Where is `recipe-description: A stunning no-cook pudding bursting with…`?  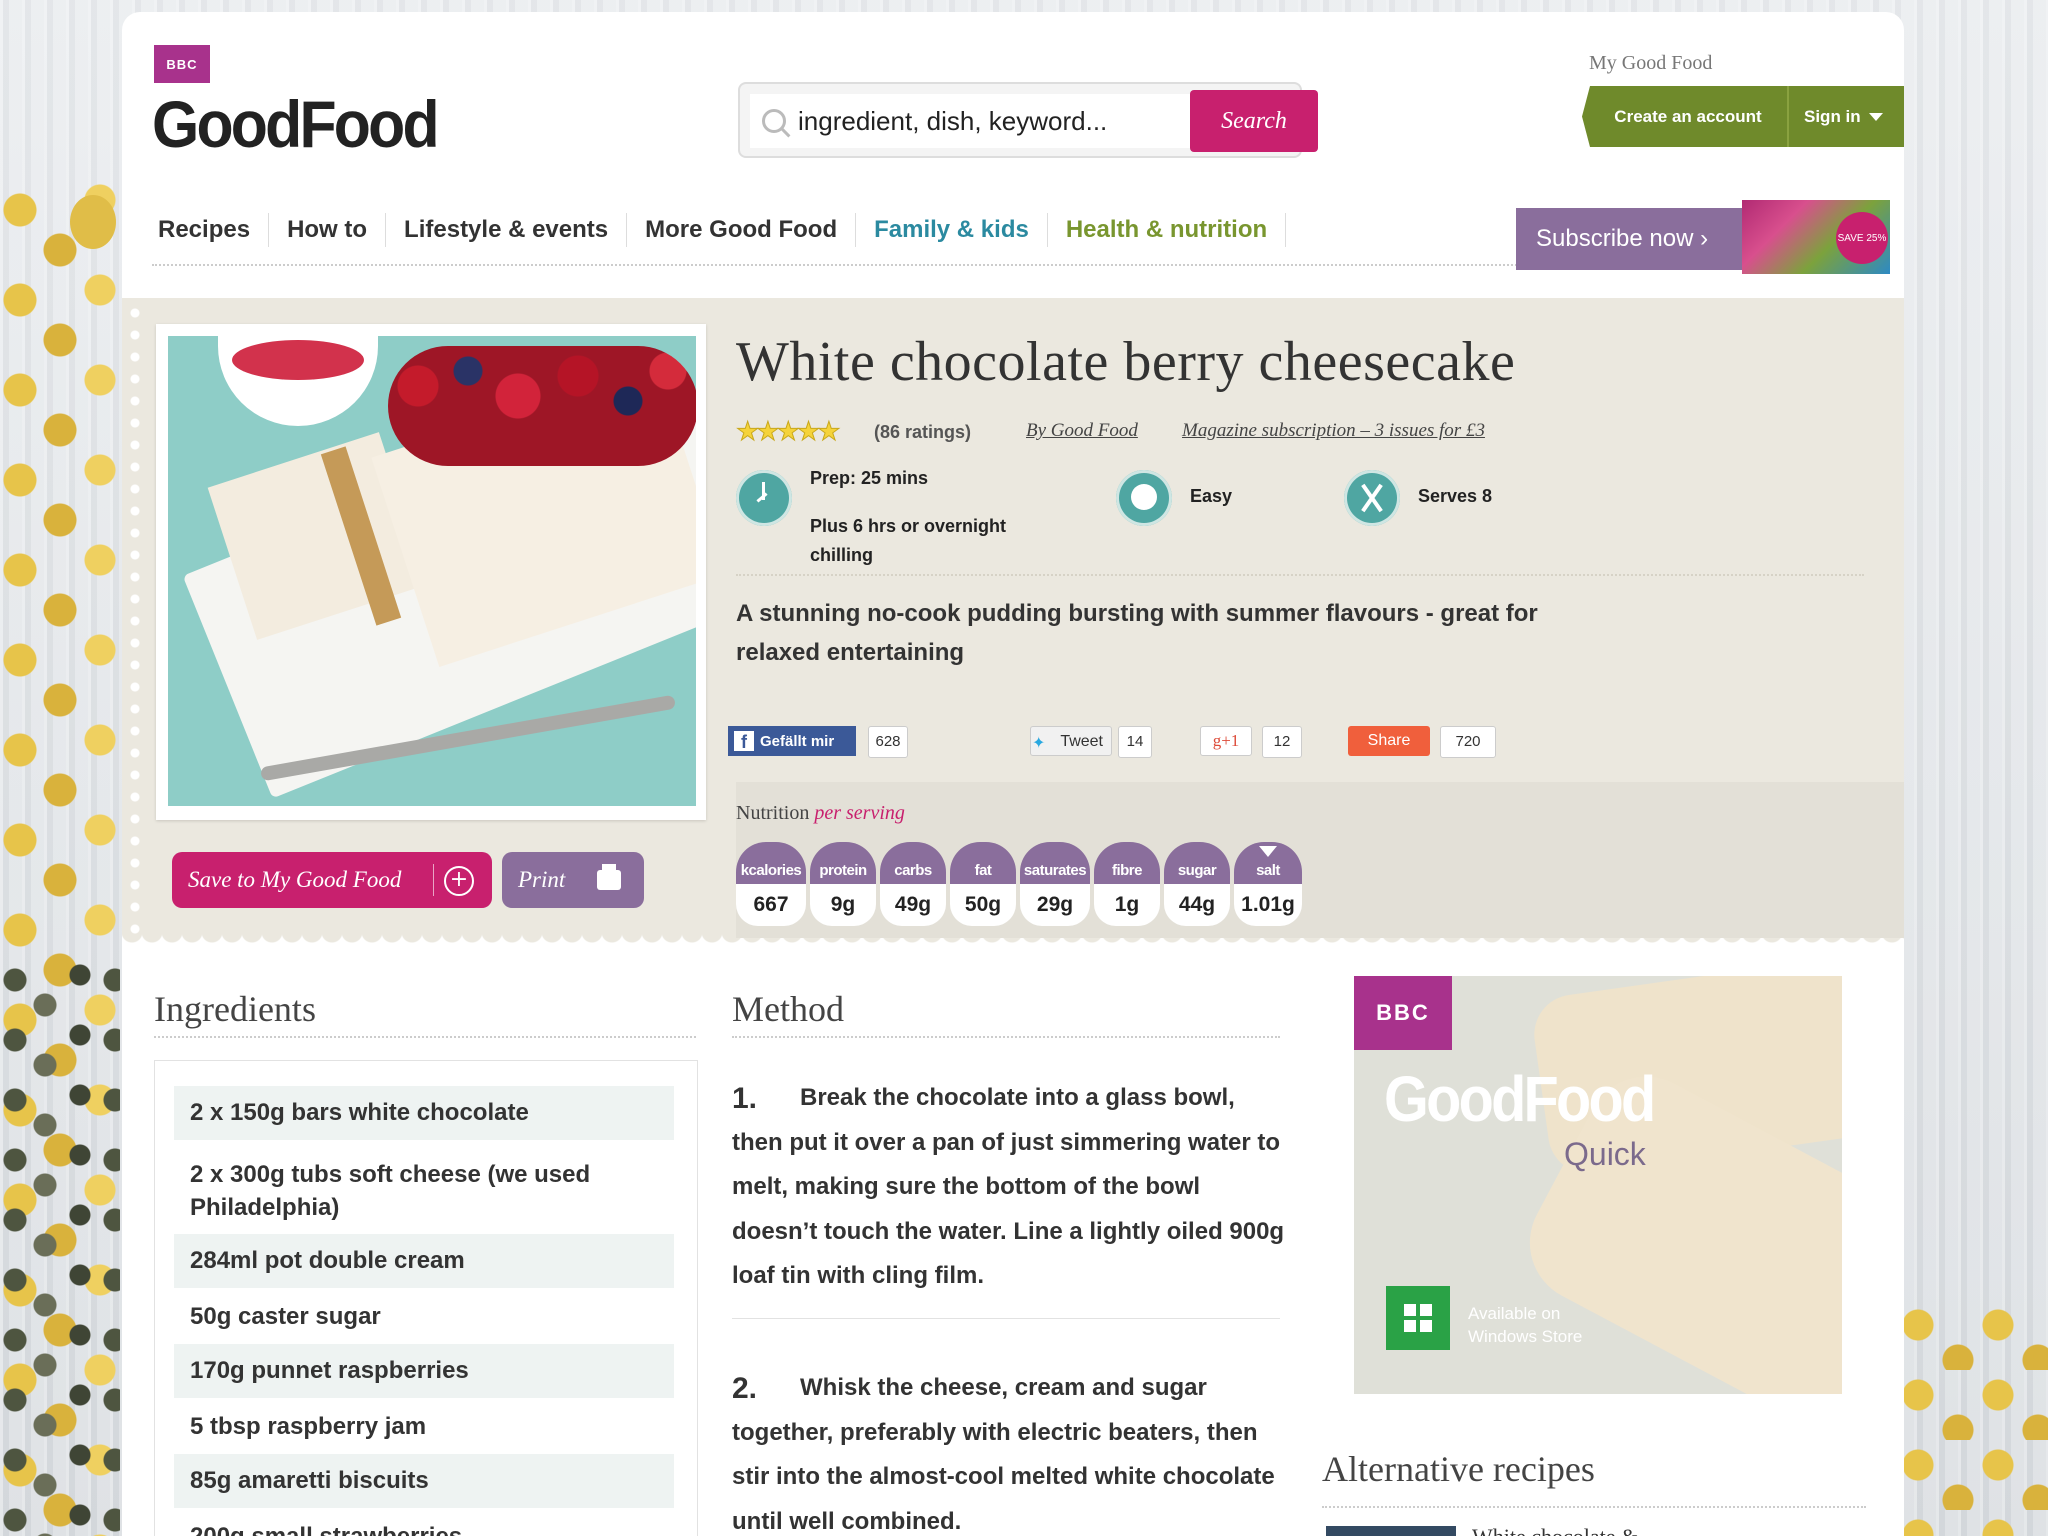 recipe-description: A stunning no-cook pudding bursting with… is located at coordinates (1137, 633).